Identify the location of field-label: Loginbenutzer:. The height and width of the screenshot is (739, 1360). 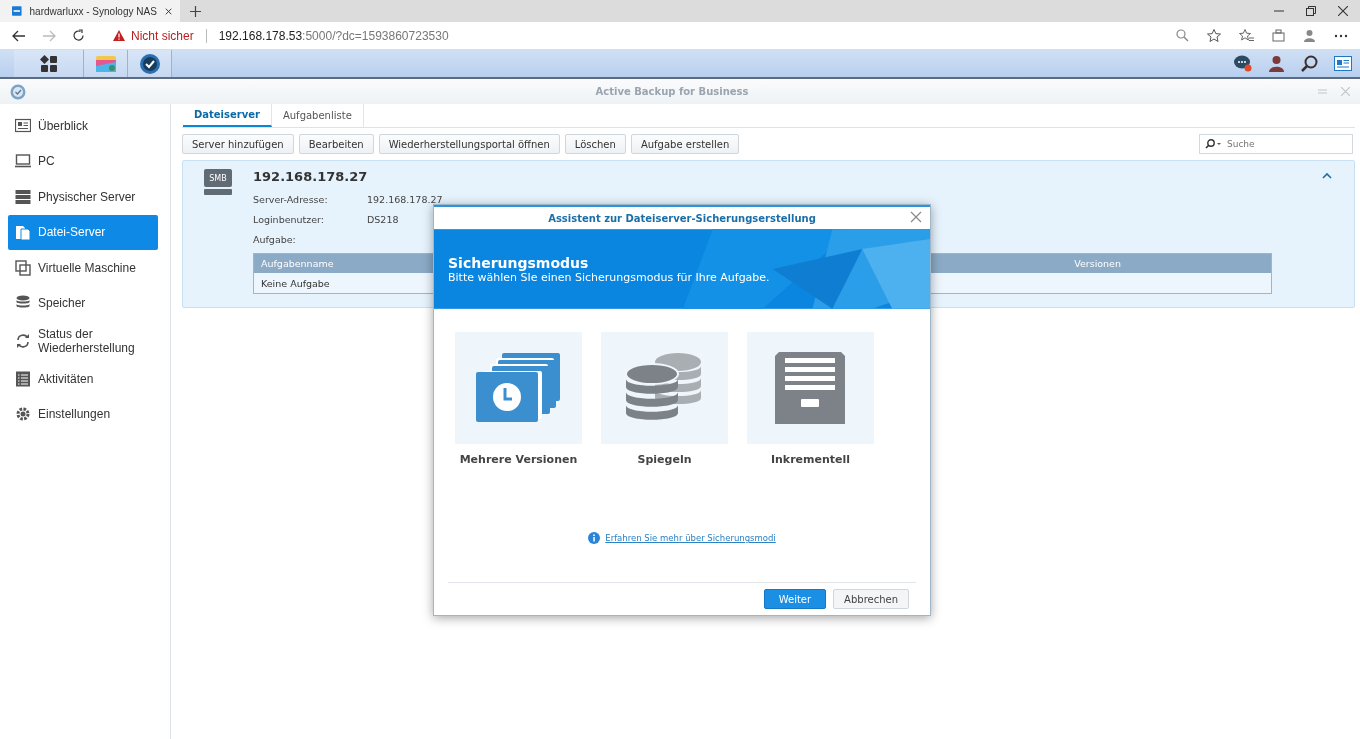
(289, 219).